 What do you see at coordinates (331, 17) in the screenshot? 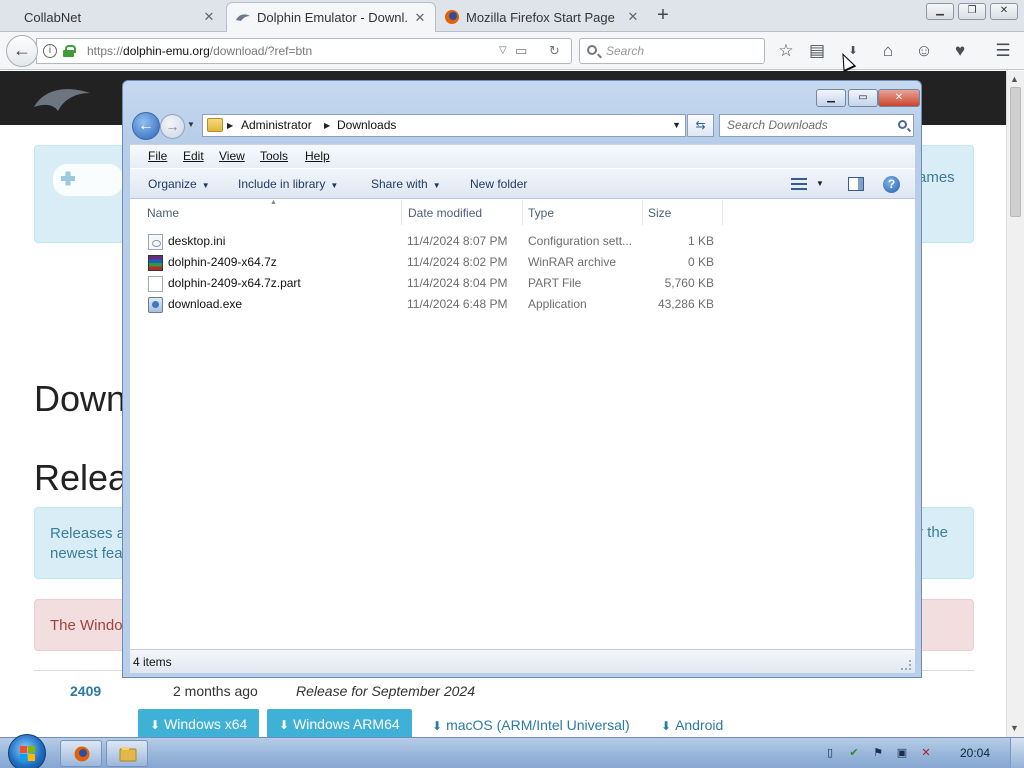
I see `tab-dolphin-emulator: Dolphin Emulator - Downl... ✕` at bounding box center [331, 17].